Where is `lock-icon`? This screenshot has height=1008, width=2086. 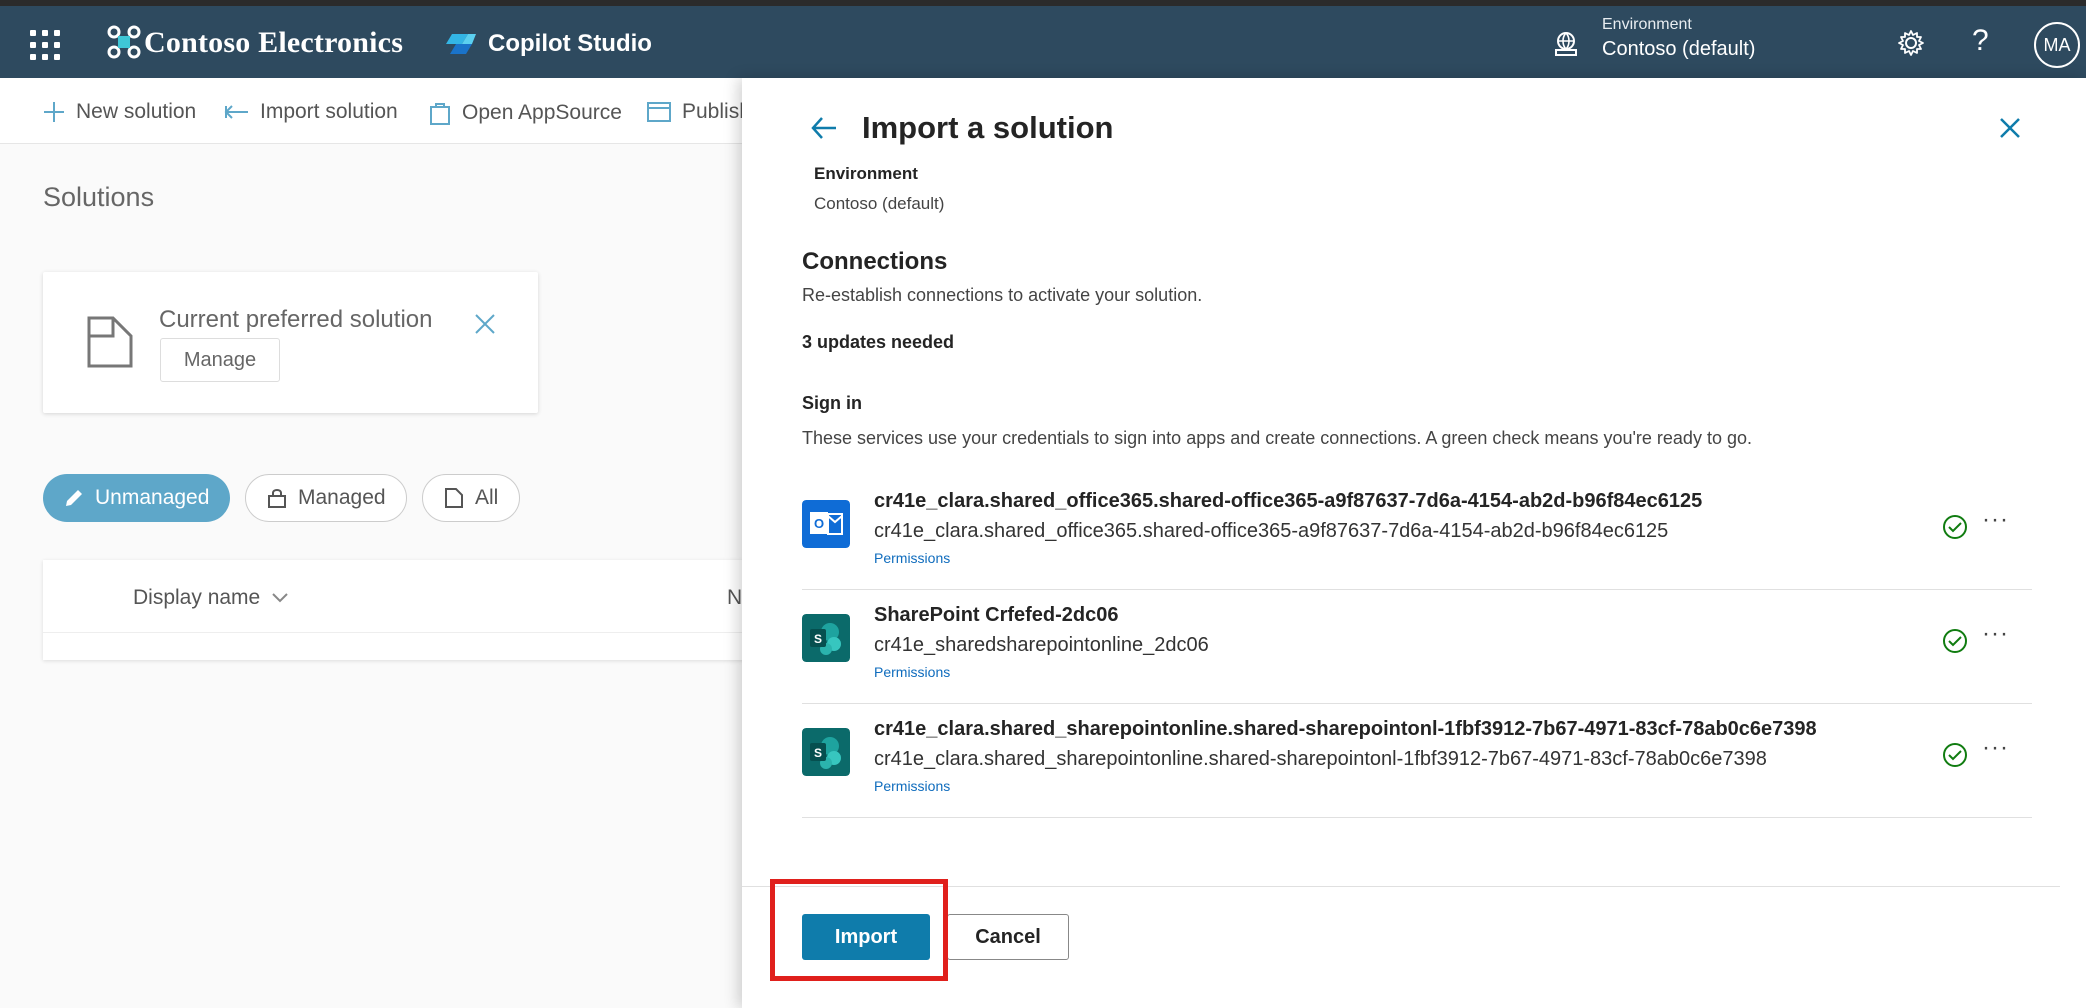 lock-icon is located at coordinates (277, 498).